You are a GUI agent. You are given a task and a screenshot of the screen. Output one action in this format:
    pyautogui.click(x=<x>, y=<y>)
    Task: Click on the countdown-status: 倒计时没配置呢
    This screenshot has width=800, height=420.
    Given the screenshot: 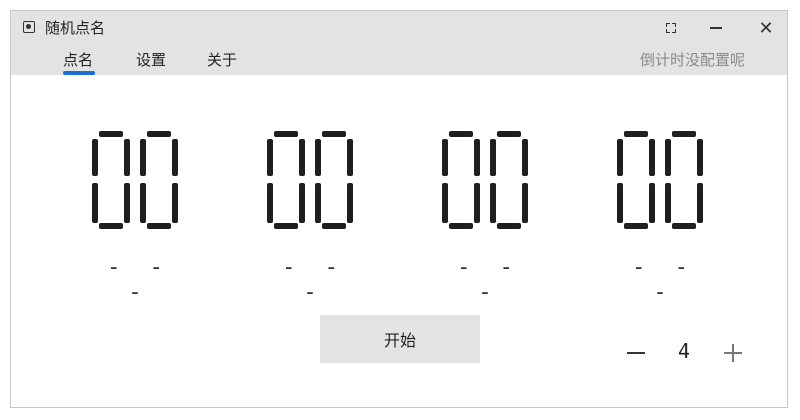 What is the action you would take?
    pyautogui.click(x=692, y=60)
    